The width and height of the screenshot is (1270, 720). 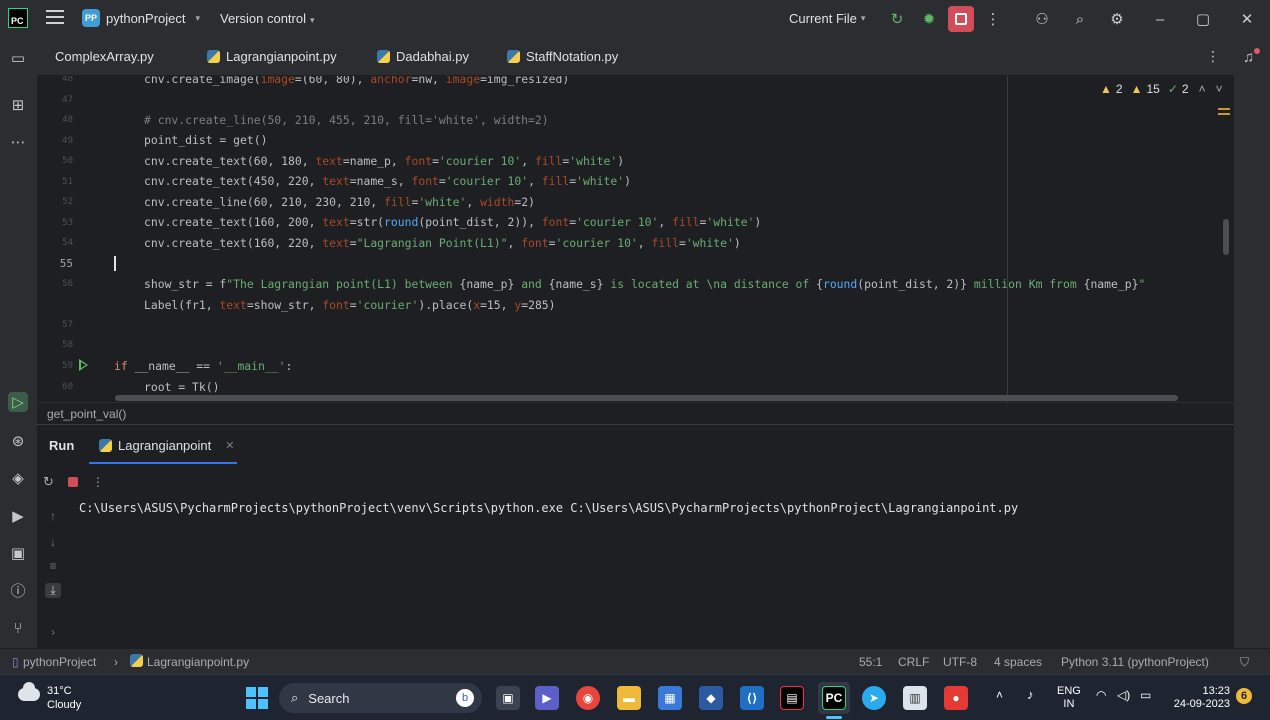 What do you see at coordinates (792, 698) in the screenshot?
I see `jetbrains-icon: ▤` at bounding box center [792, 698].